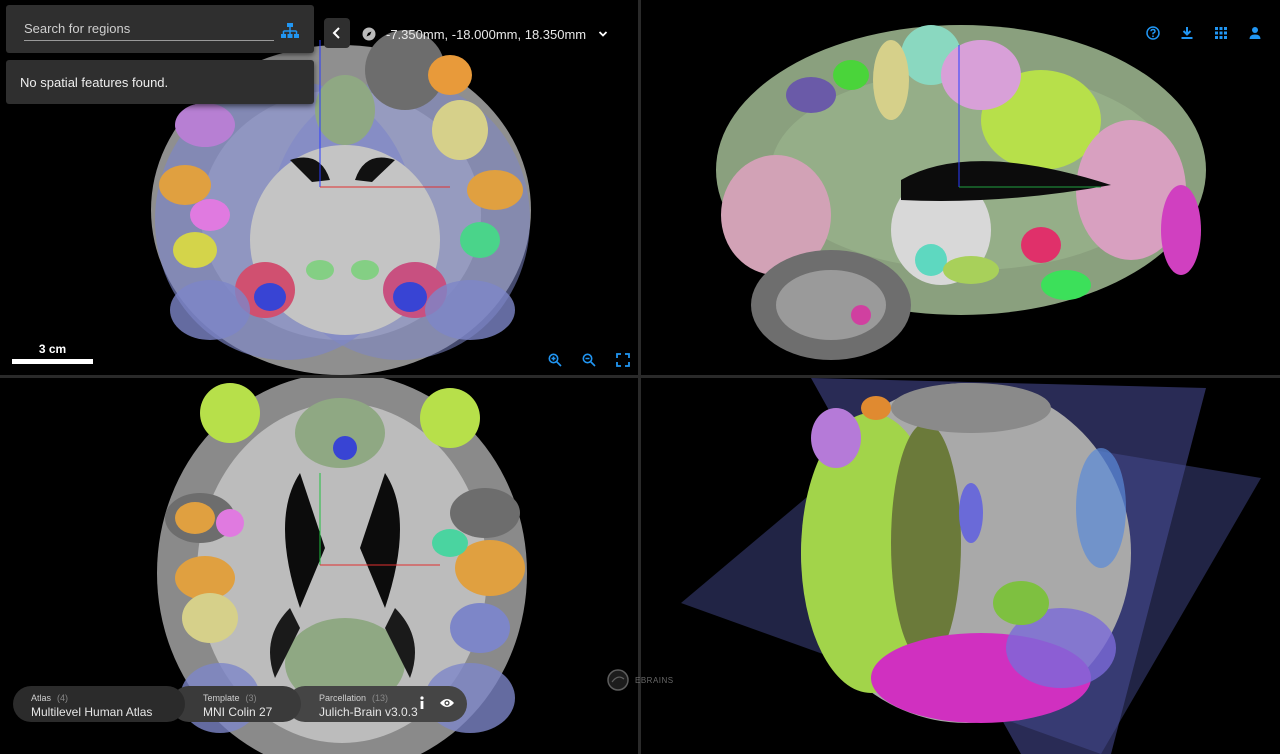 The width and height of the screenshot is (1280, 754). I want to click on info-icon, so click(422, 703).